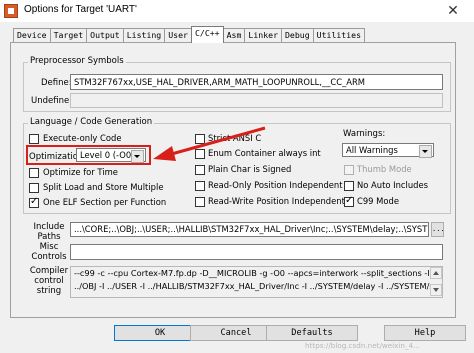  Describe the element at coordinates (105, 35) in the screenshot. I see `tab-output: Output` at that location.